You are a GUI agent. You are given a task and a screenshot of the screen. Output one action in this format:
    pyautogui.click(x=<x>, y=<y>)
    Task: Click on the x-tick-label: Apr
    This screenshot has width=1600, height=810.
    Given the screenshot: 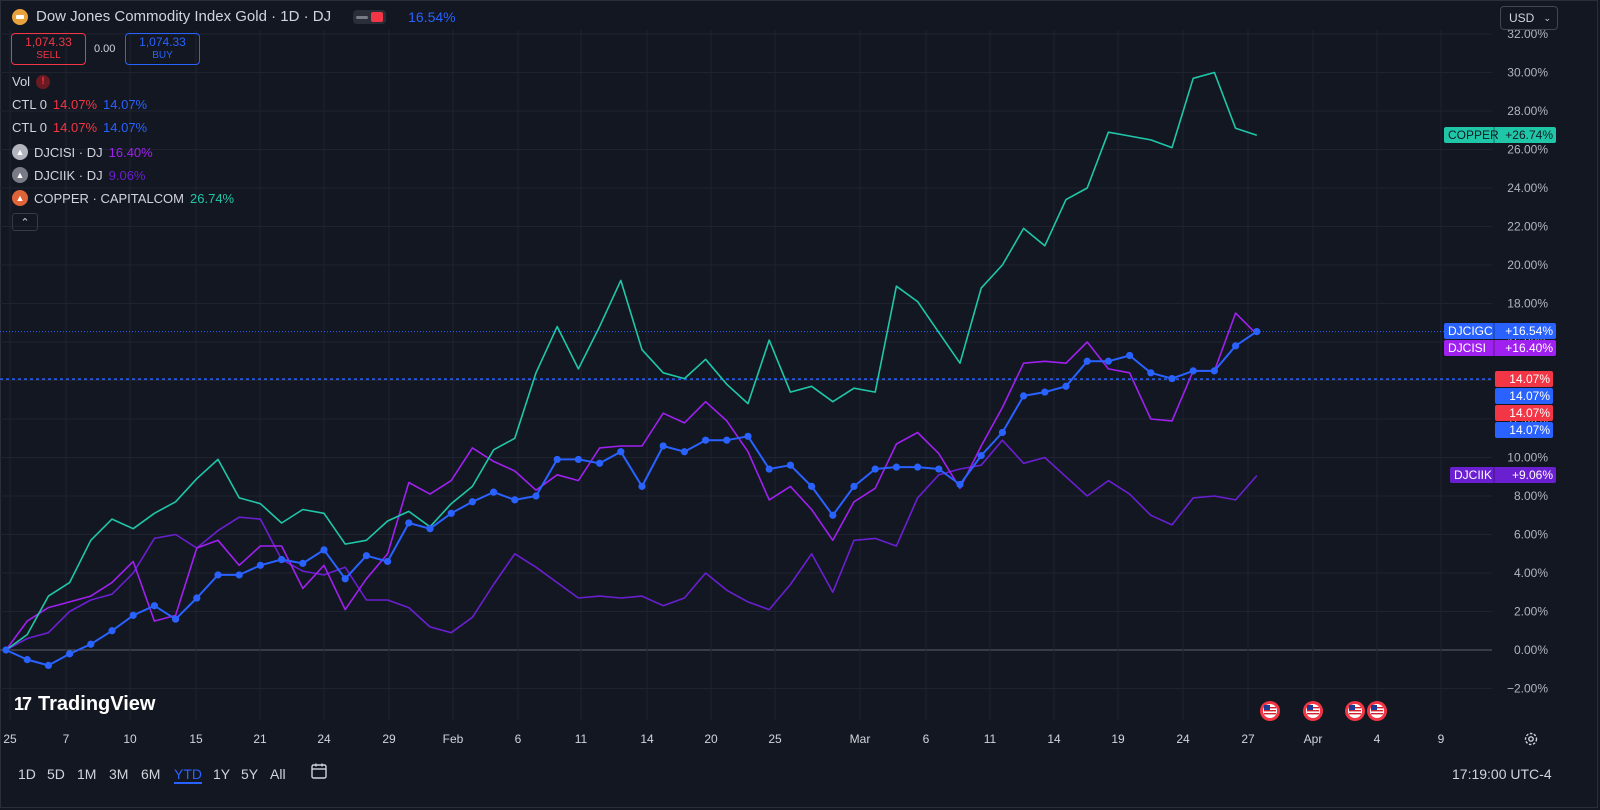 What is the action you would take?
    pyautogui.click(x=1313, y=739)
    